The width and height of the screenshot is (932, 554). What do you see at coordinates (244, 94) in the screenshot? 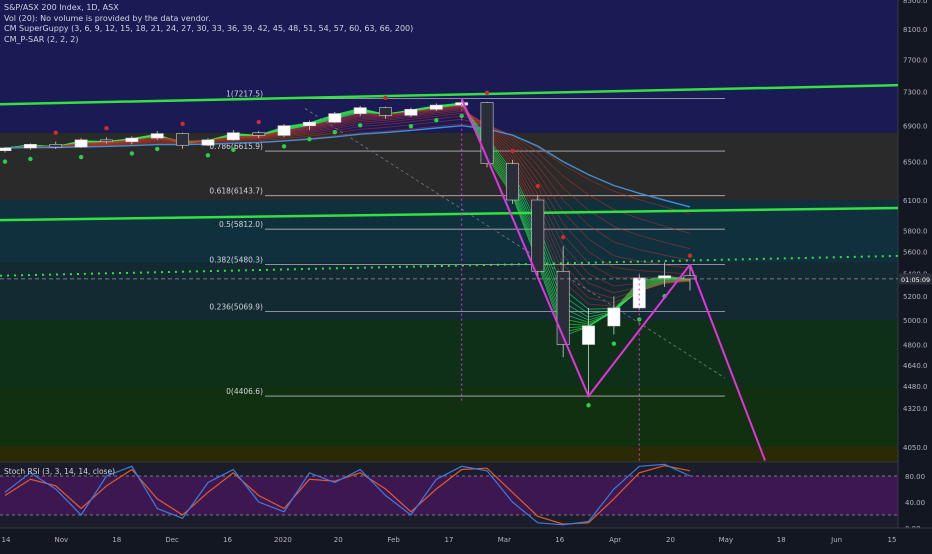
I see `fib-level-label: 1(7217.5)` at bounding box center [244, 94].